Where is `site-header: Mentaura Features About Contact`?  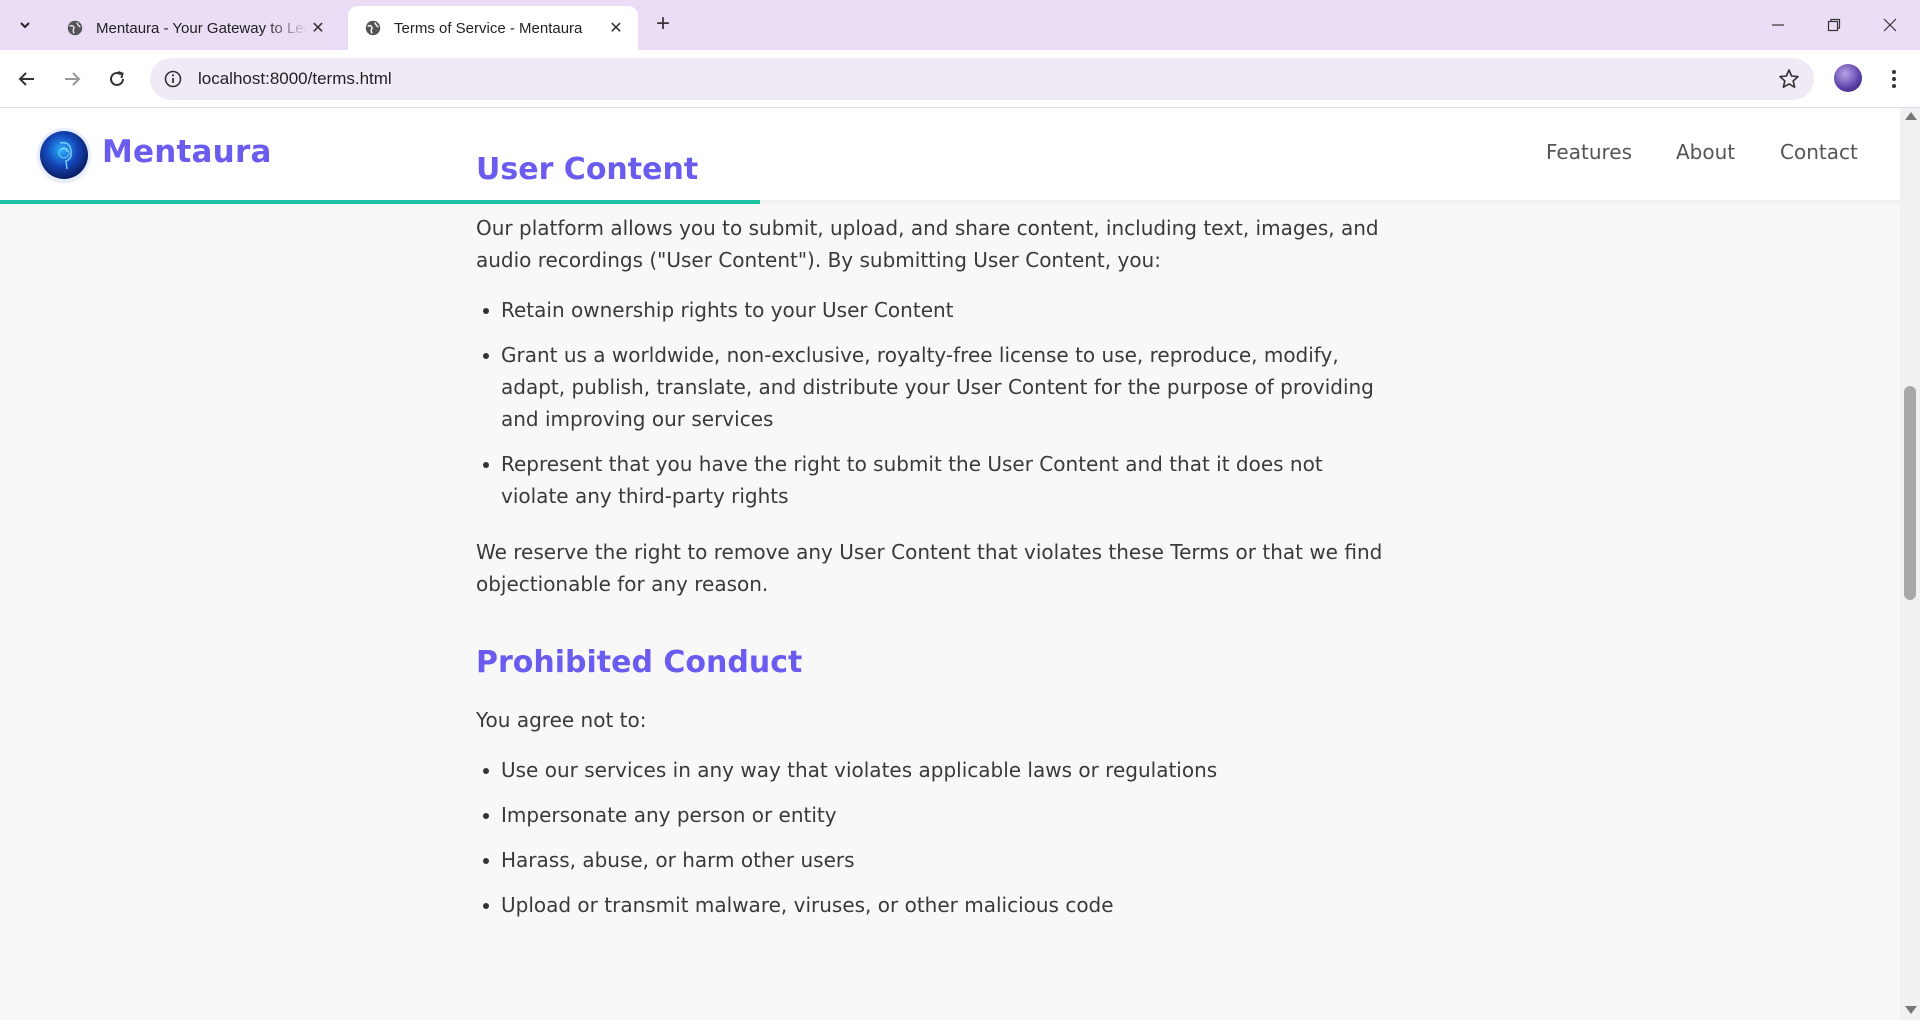 site-header: Mentaura Features About Contact is located at coordinates (950, 154).